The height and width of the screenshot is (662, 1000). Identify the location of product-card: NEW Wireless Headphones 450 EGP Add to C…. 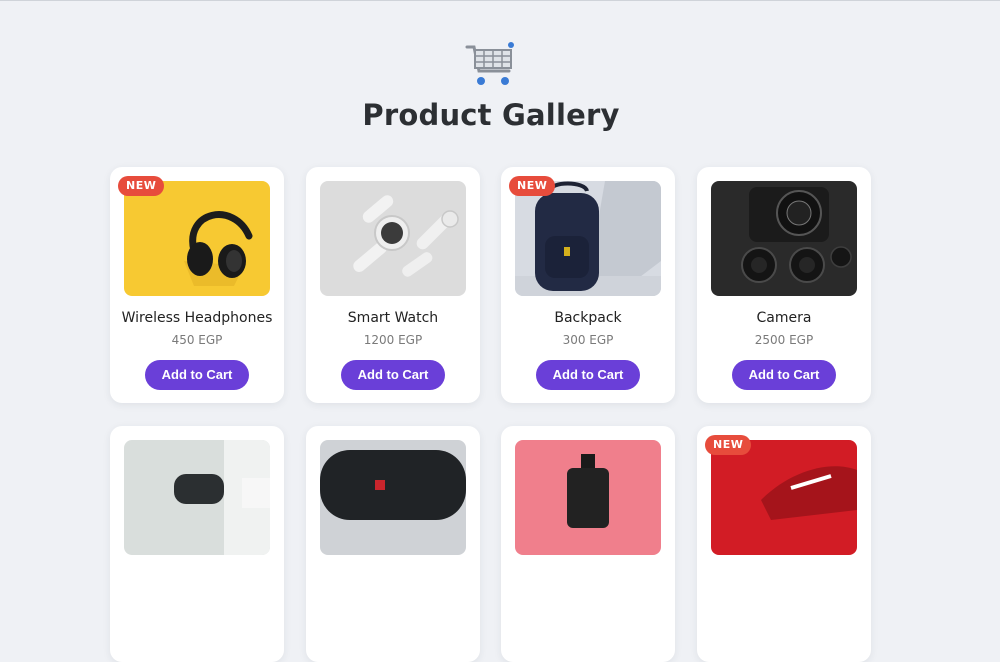
(197, 285).